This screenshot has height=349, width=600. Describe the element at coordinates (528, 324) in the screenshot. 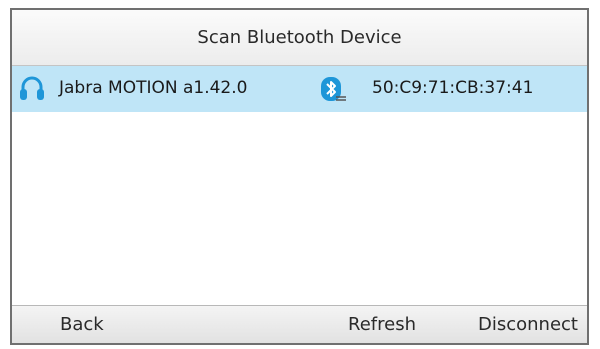

I see `disconnect-softkey: Disconnect` at that location.